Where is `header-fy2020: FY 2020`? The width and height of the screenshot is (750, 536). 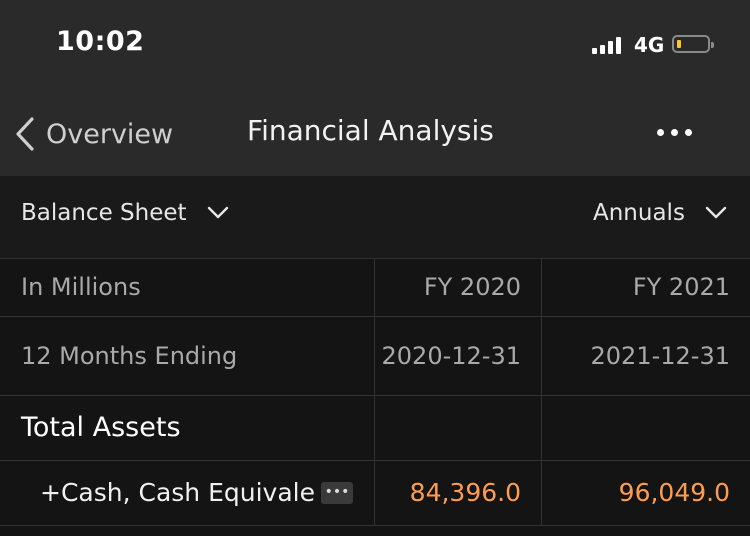
header-fy2020: FY 2020 is located at coordinates (457, 287).